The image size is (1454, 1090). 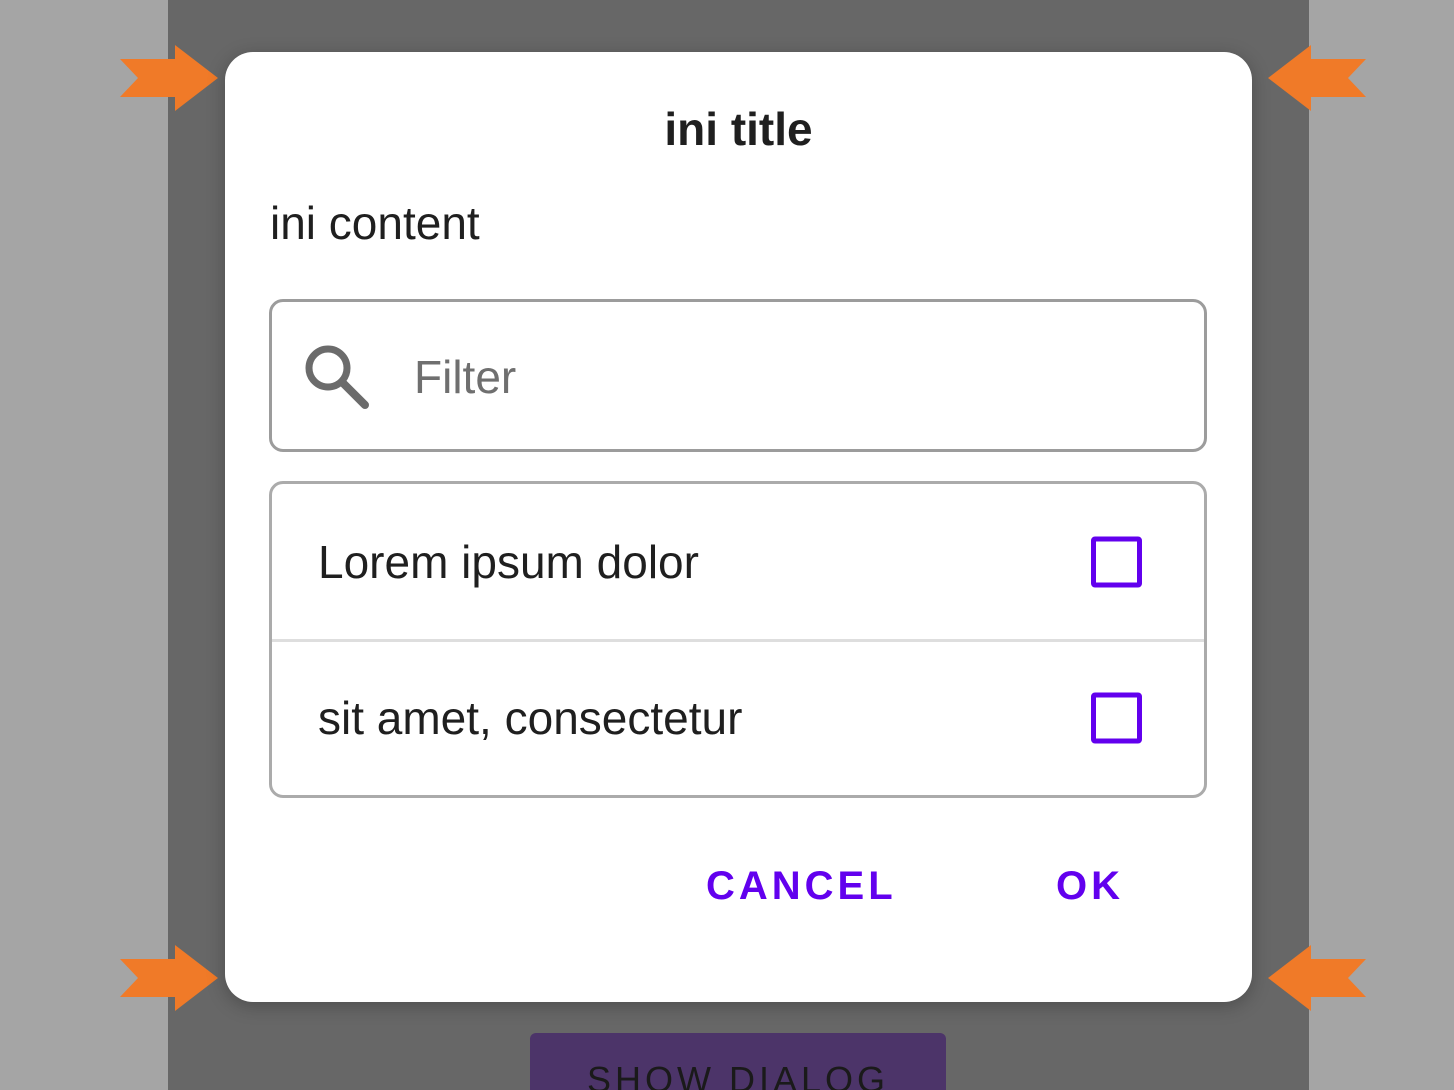 I want to click on dialog-content: ini content, so click(x=375, y=223).